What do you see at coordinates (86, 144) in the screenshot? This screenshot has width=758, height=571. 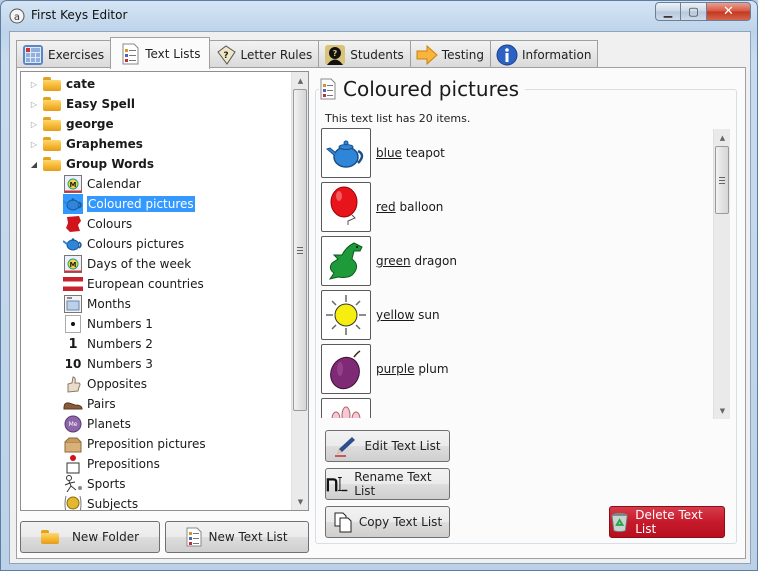 I see `tree-folder: ▷ Graphemes` at bounding box center [86, 144].